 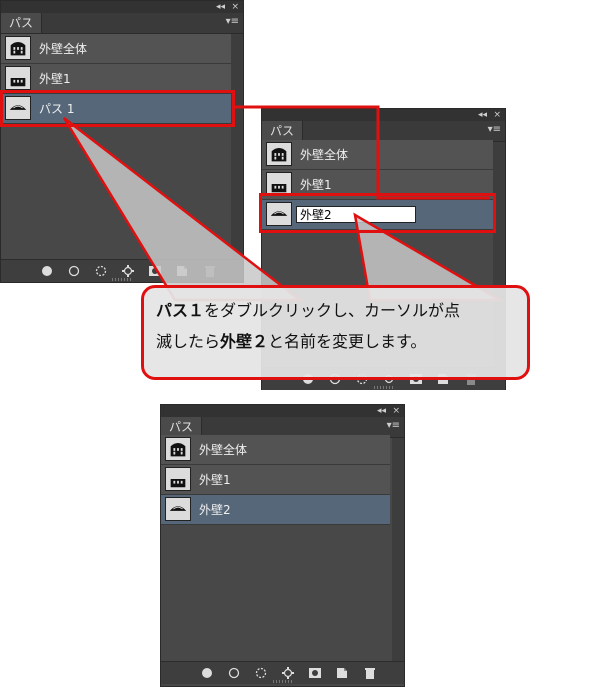 I want to click on path-name: 外壁1, so click(x=215, y=480).